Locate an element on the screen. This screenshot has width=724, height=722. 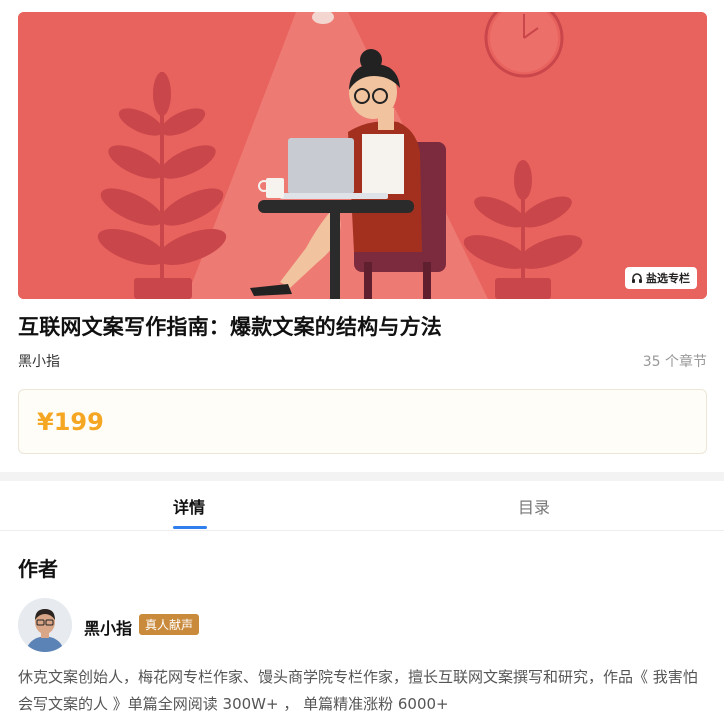
chapter-count: 35 个章节 is located at coordinates (674, 362).